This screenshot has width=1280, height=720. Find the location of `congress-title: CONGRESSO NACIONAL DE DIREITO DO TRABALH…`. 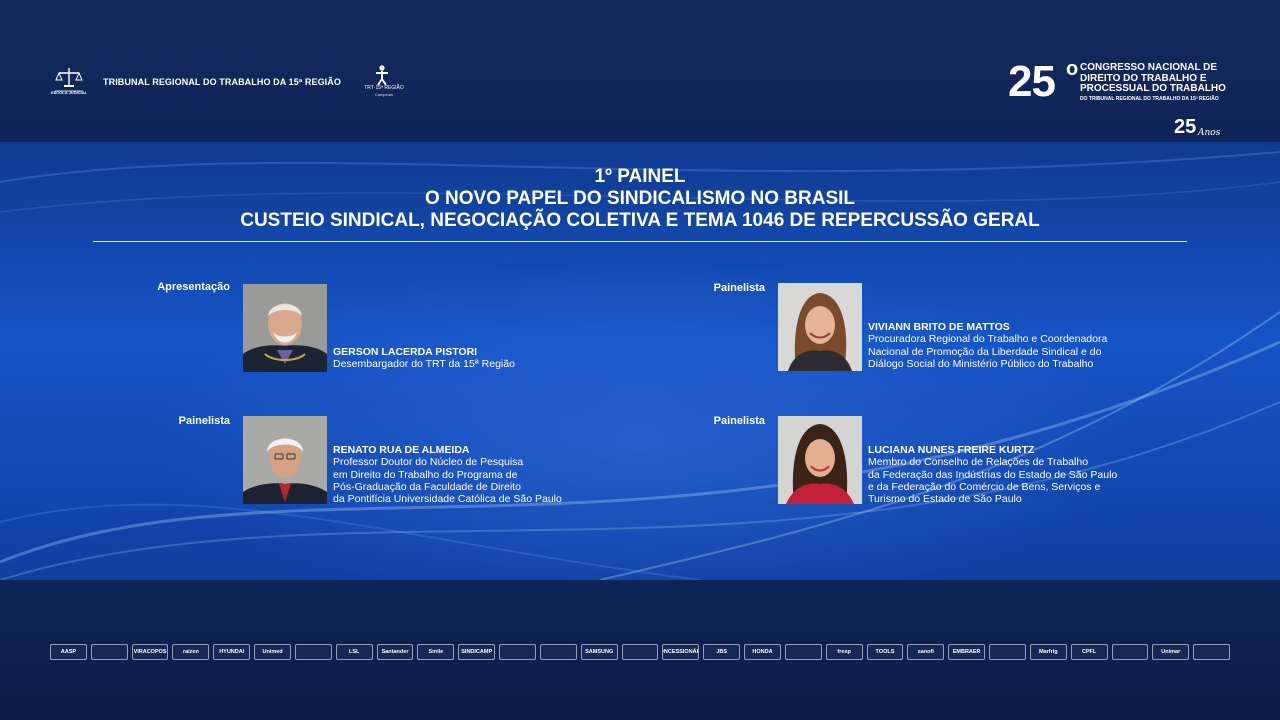

congress-title: CONGRESSO NACIONAL DE DIREITO DO TRABALH… is located at coordinates (1153, 78).